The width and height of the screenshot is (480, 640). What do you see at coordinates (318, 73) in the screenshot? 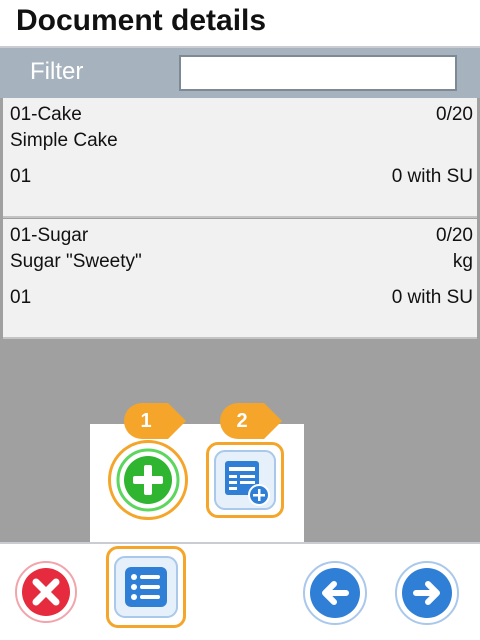
I see `filter-input` at bounding box center [318, 73].